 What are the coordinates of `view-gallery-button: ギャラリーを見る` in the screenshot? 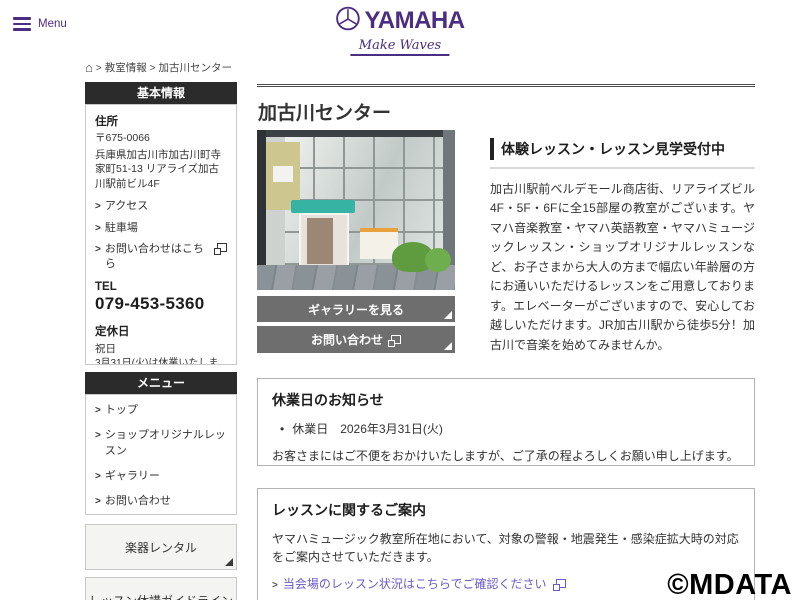 It's located at (356, 309).